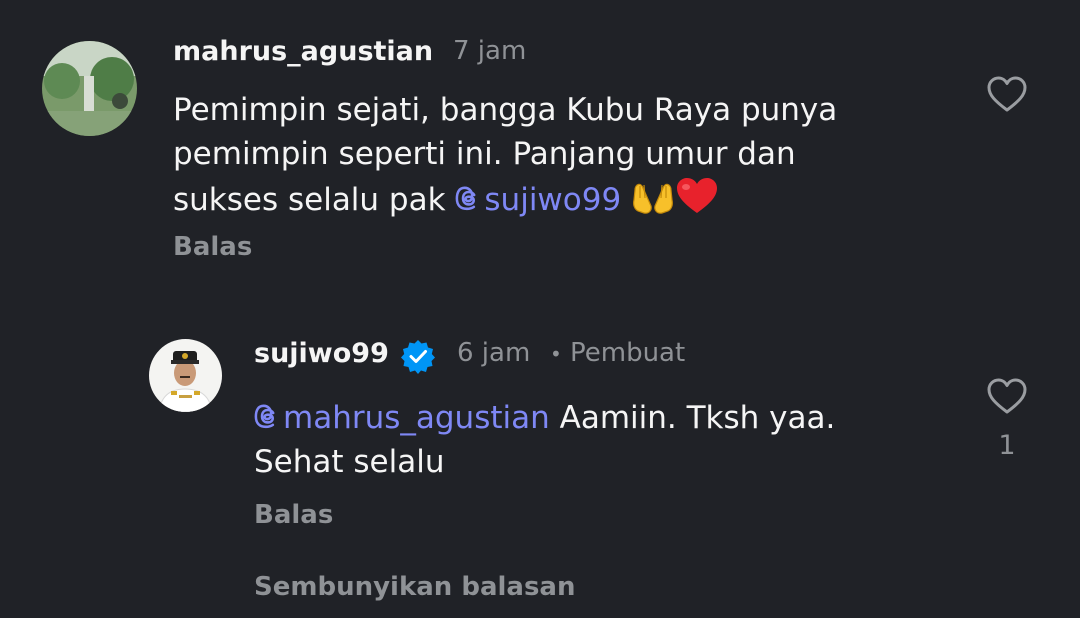 Image resolution: width=1080 pixels, height=618 pixels. Describe the element at coordinates (185, 375) in the screenshot. I see `avatar-sujiwo99` at that location.